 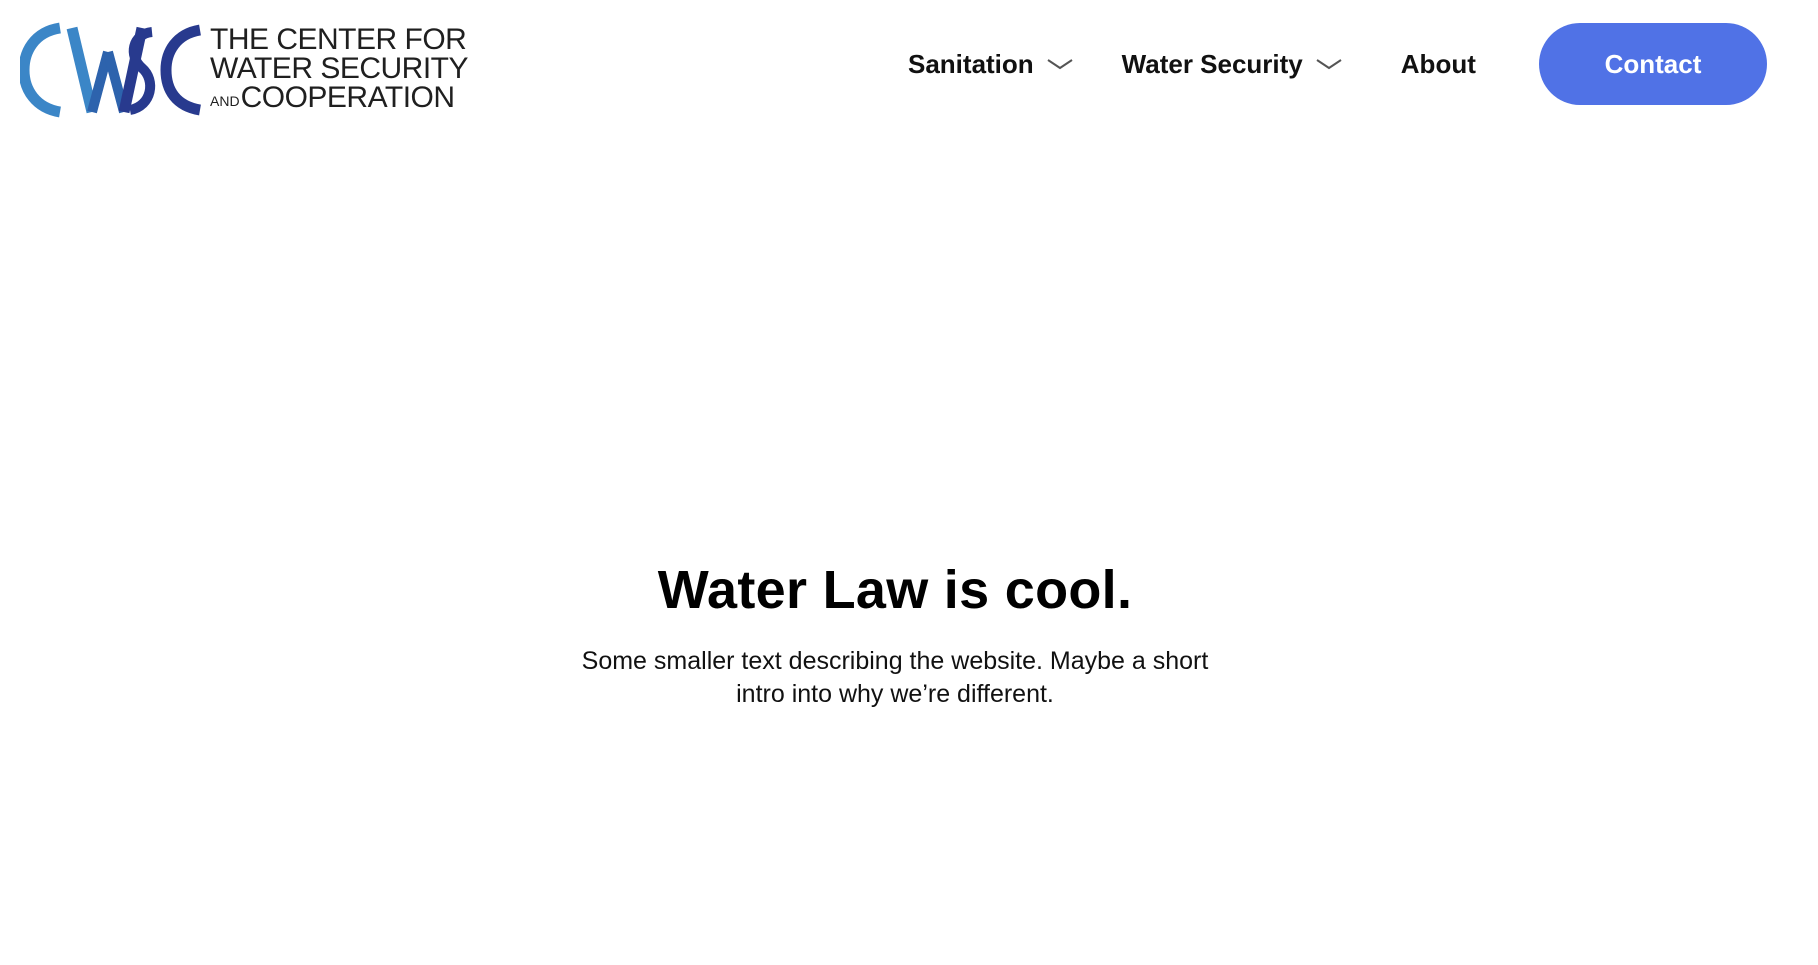 What do you see at coordinates (895, 590) in the screenshot?
I see `hero-title: Water Law is cool.` at bounding box center [895, 590].